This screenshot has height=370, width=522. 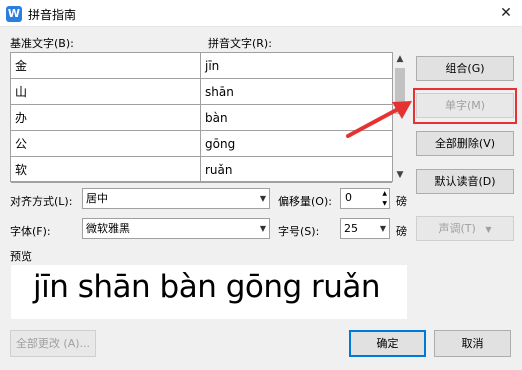 I want to click on tone-button-label: 声调(T), so click(x=457, y=228).